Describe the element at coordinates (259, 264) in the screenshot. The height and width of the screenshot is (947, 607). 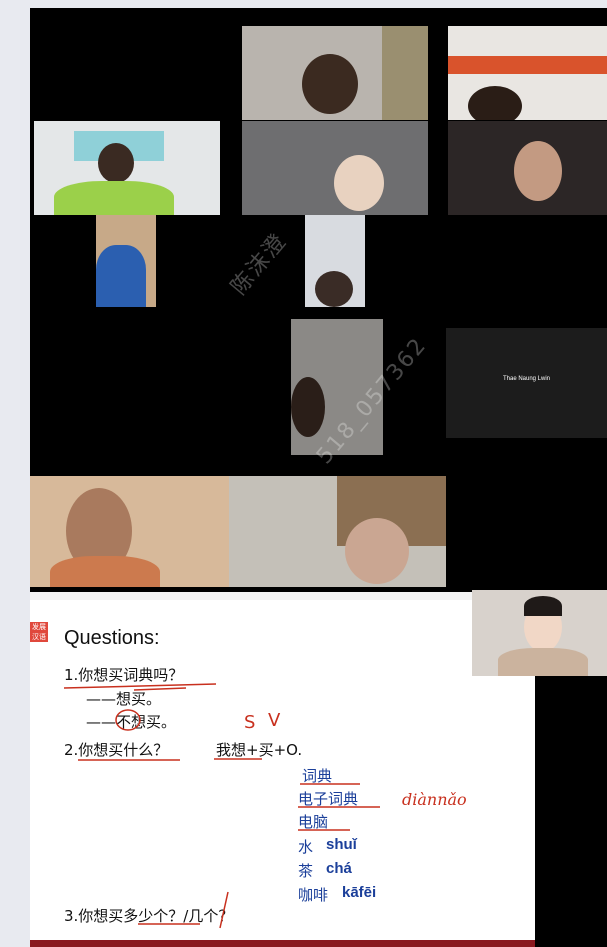
I see `watermark-text: 陈沫澄` at that location.